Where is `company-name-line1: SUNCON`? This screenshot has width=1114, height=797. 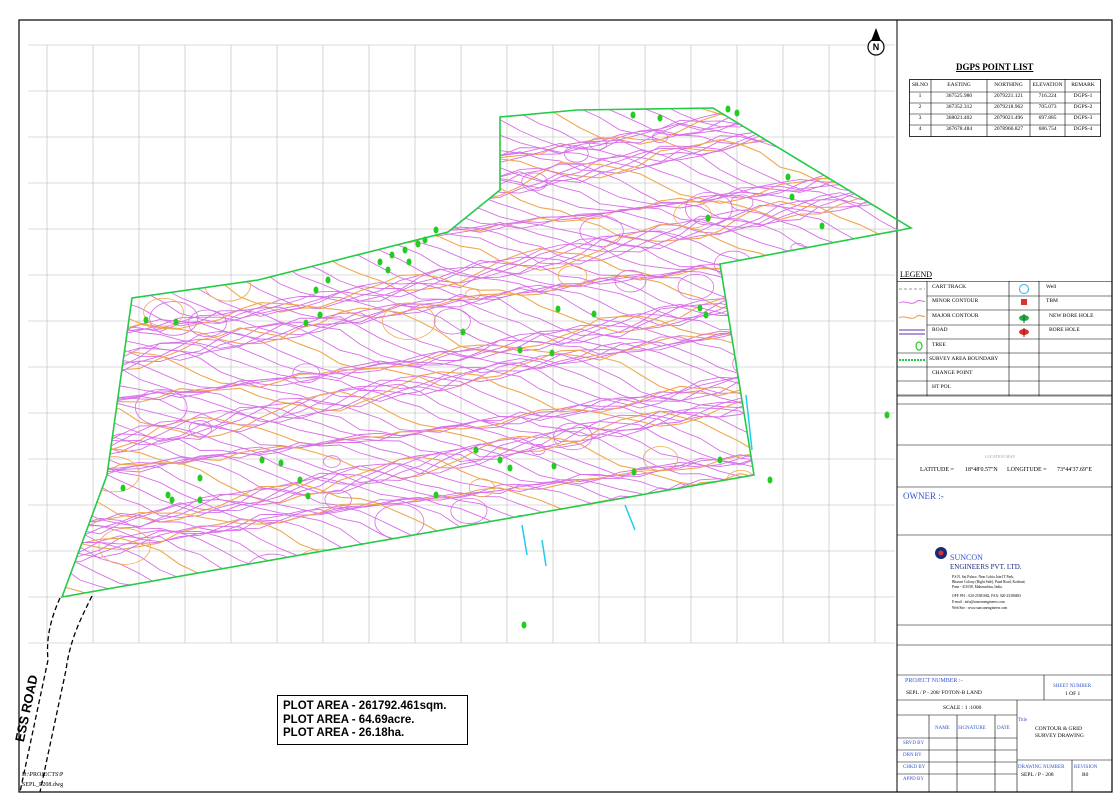
company-name-line1: SUNCON is located at coordinates (966, 557).